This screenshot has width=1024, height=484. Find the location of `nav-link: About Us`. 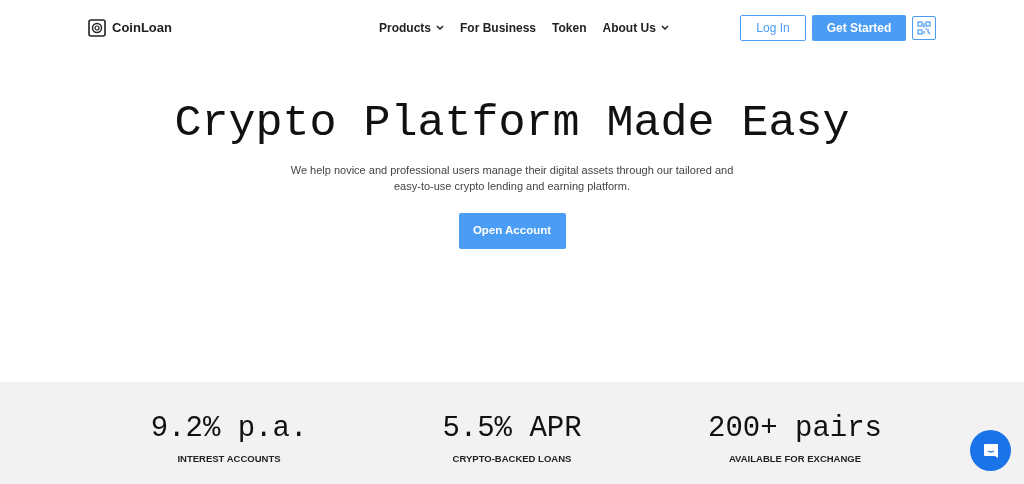

nav-link: About Us is located at coordinates (635, 27).